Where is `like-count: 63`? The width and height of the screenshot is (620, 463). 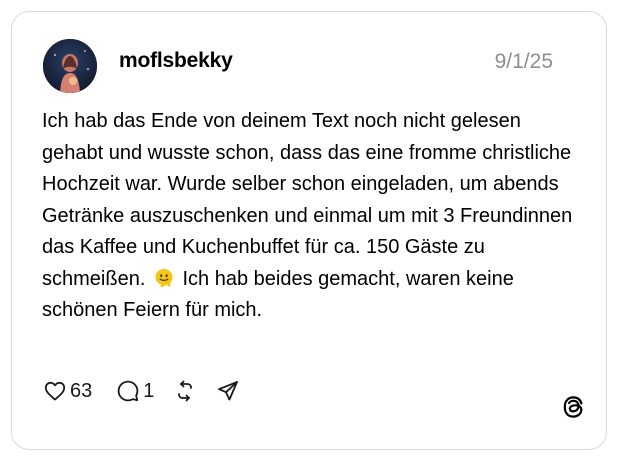 like-count: 63 is located at coordinates (81, 390).